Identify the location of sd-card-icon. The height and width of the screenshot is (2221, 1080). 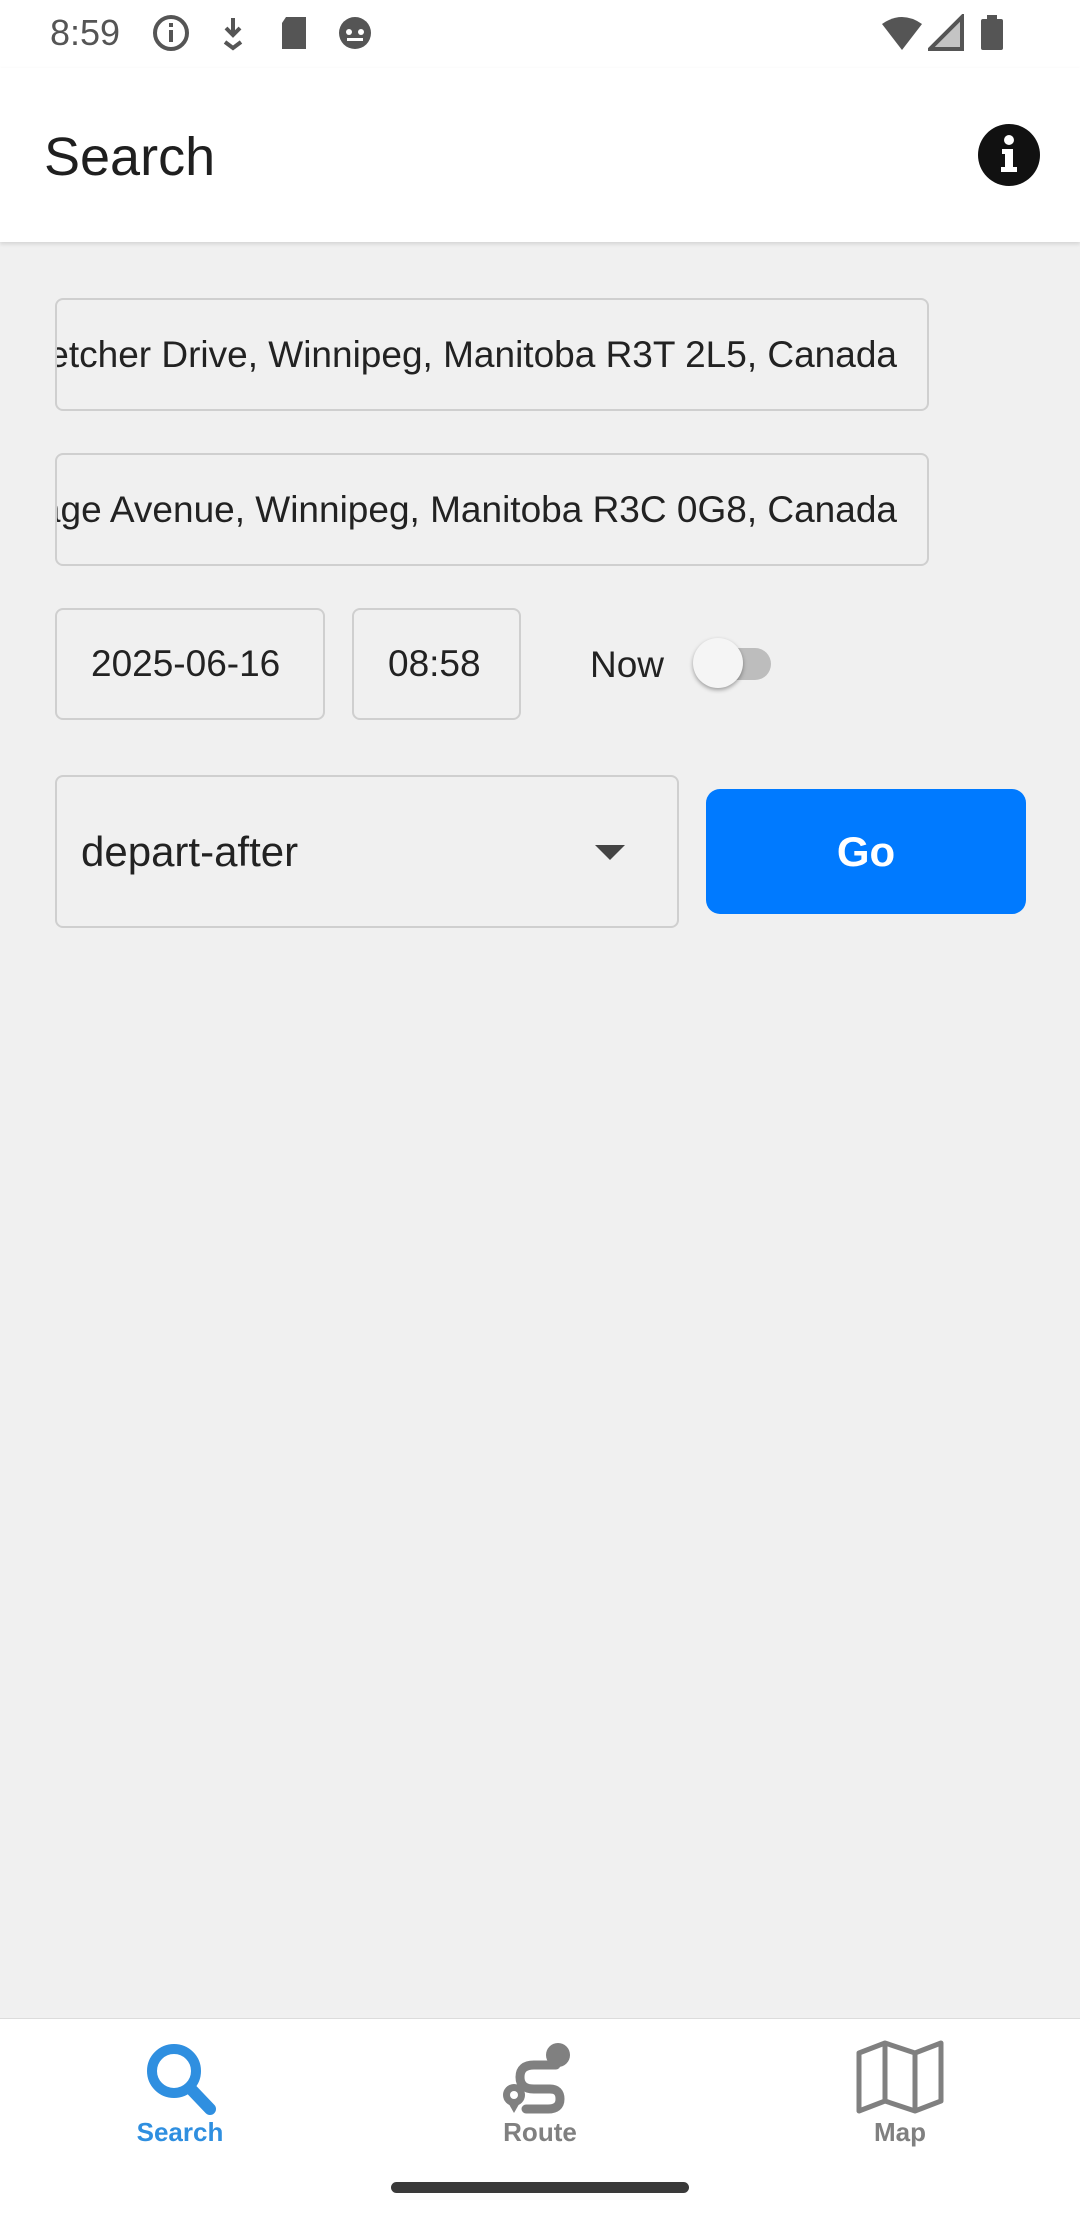
(294, 35).